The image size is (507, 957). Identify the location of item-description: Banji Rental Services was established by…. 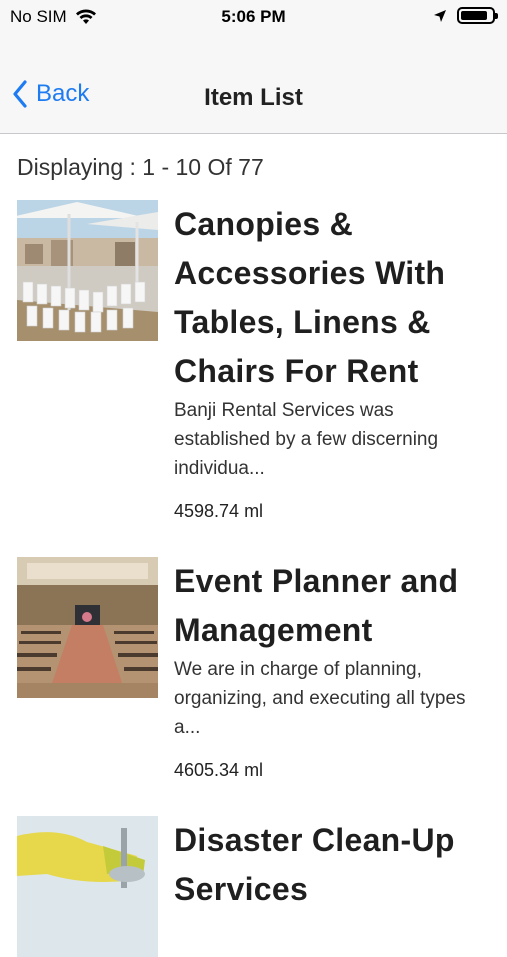
(306, 439).